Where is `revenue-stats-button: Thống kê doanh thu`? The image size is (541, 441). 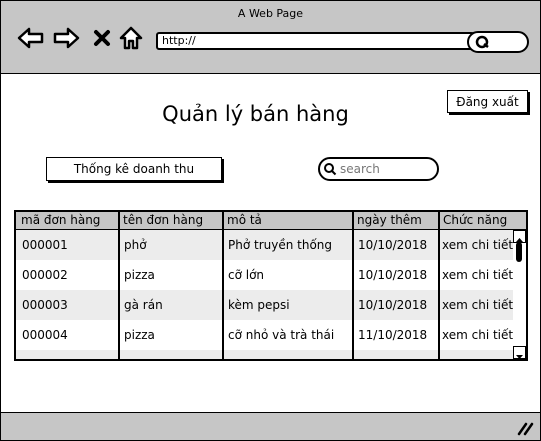
revenue-stats-button: Thống kê doanh thu is located at coordinates (134, 169).